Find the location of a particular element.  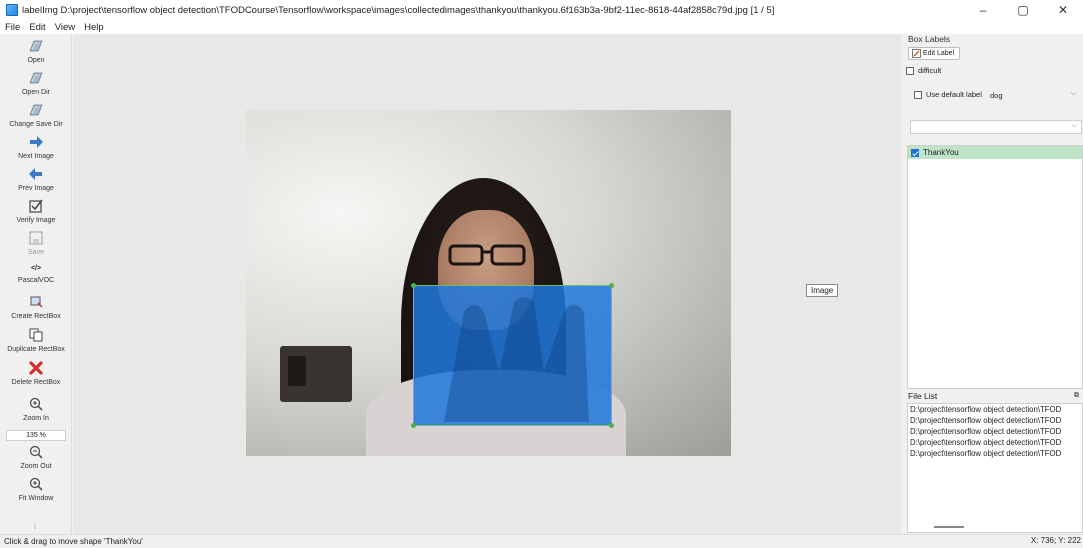

create-rectbox-button: Create RectBox is located at coordinates (36, 307).